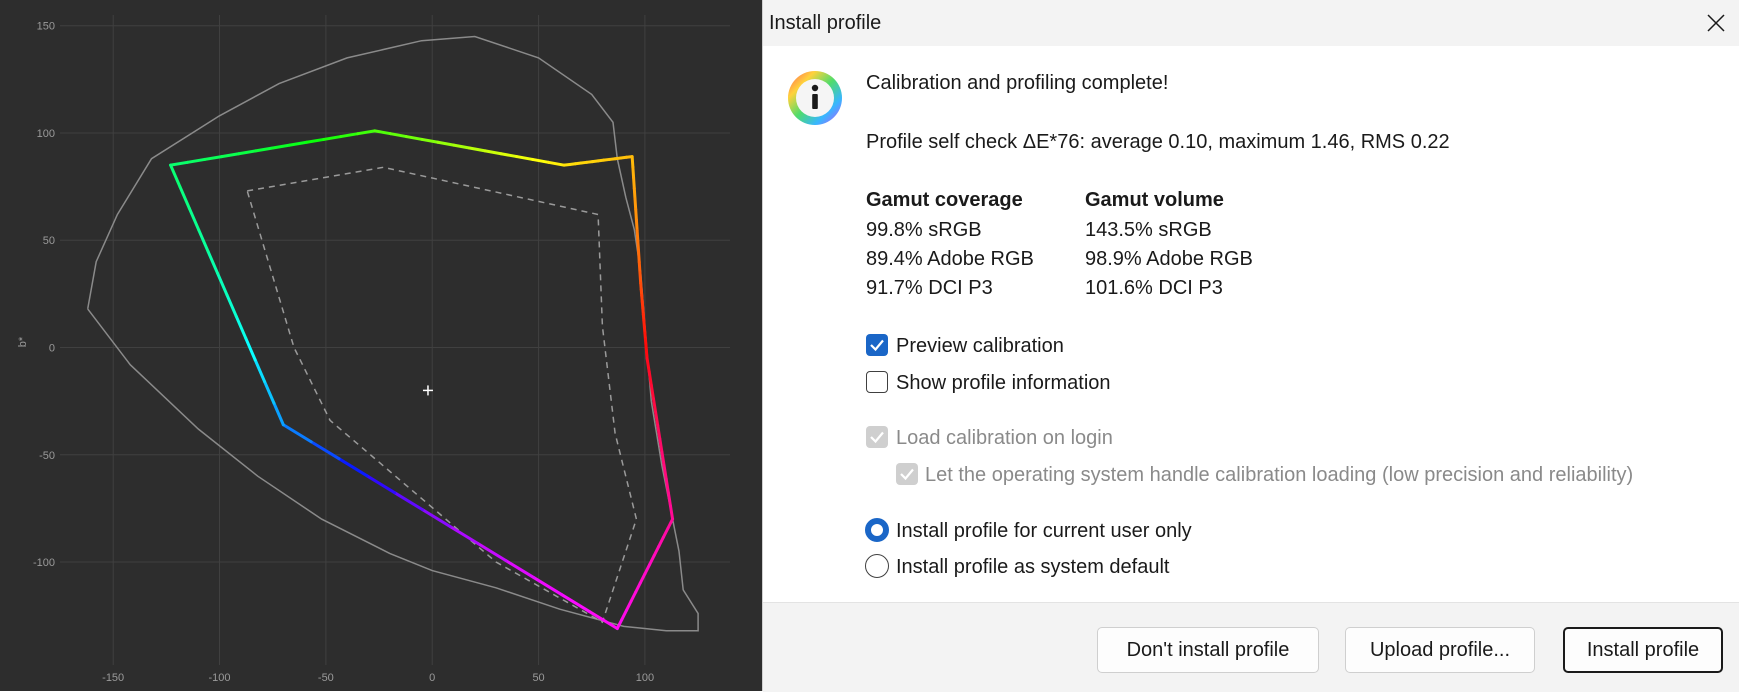 This screenshot has width=1739, height=692. What do you see at coordinates (645, 678) in the screenshot?
I see `x-tick-label: 100` at bounding box center [645, 678].